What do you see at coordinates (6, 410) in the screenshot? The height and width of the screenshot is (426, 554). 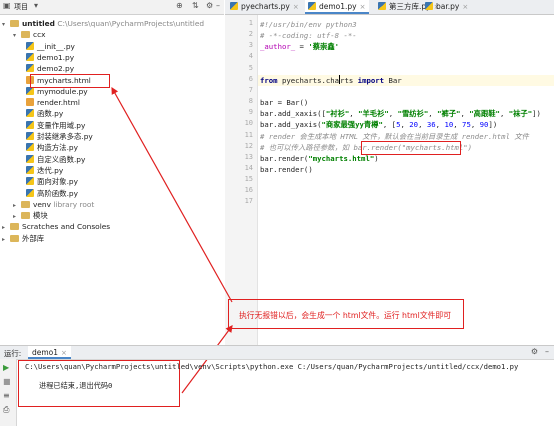 I see `print-icon: ⎙` at bounding box center [6, 410].